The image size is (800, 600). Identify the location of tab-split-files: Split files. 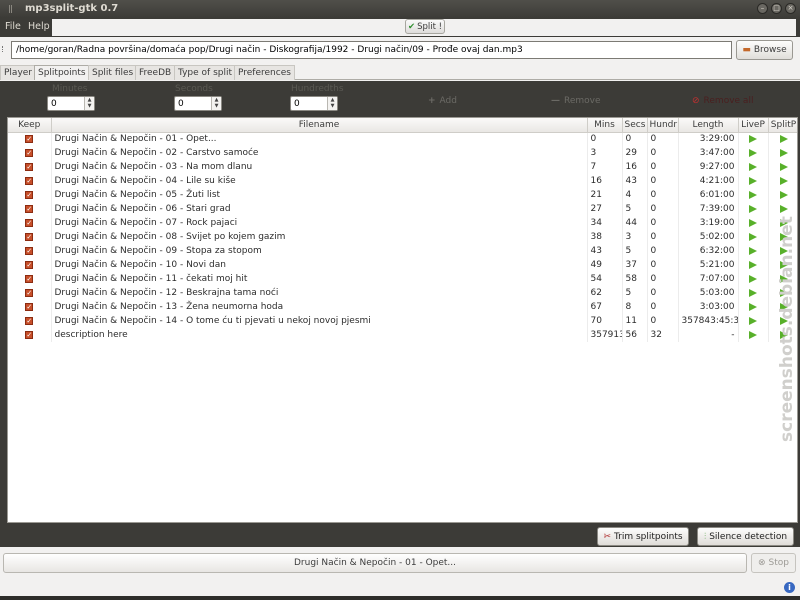
(113, 72).